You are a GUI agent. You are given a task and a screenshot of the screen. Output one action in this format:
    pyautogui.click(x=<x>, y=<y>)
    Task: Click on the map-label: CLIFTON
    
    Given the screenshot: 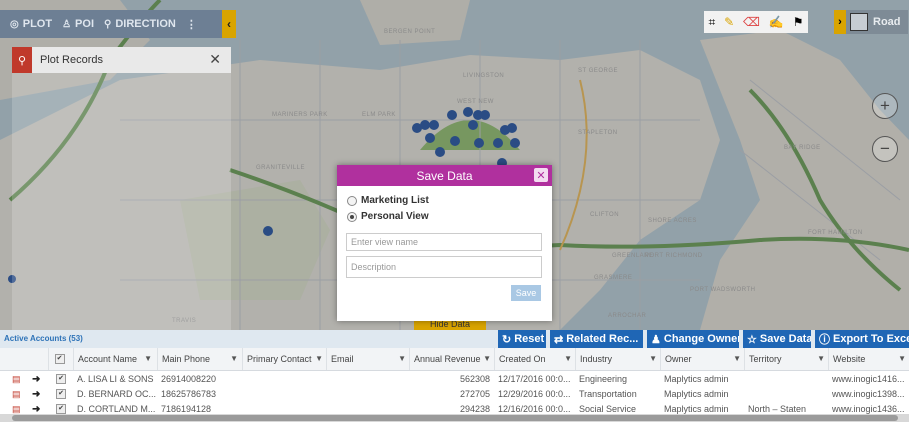 What is the action you would take?
    pyautogui.click(x=605, y=215)
    